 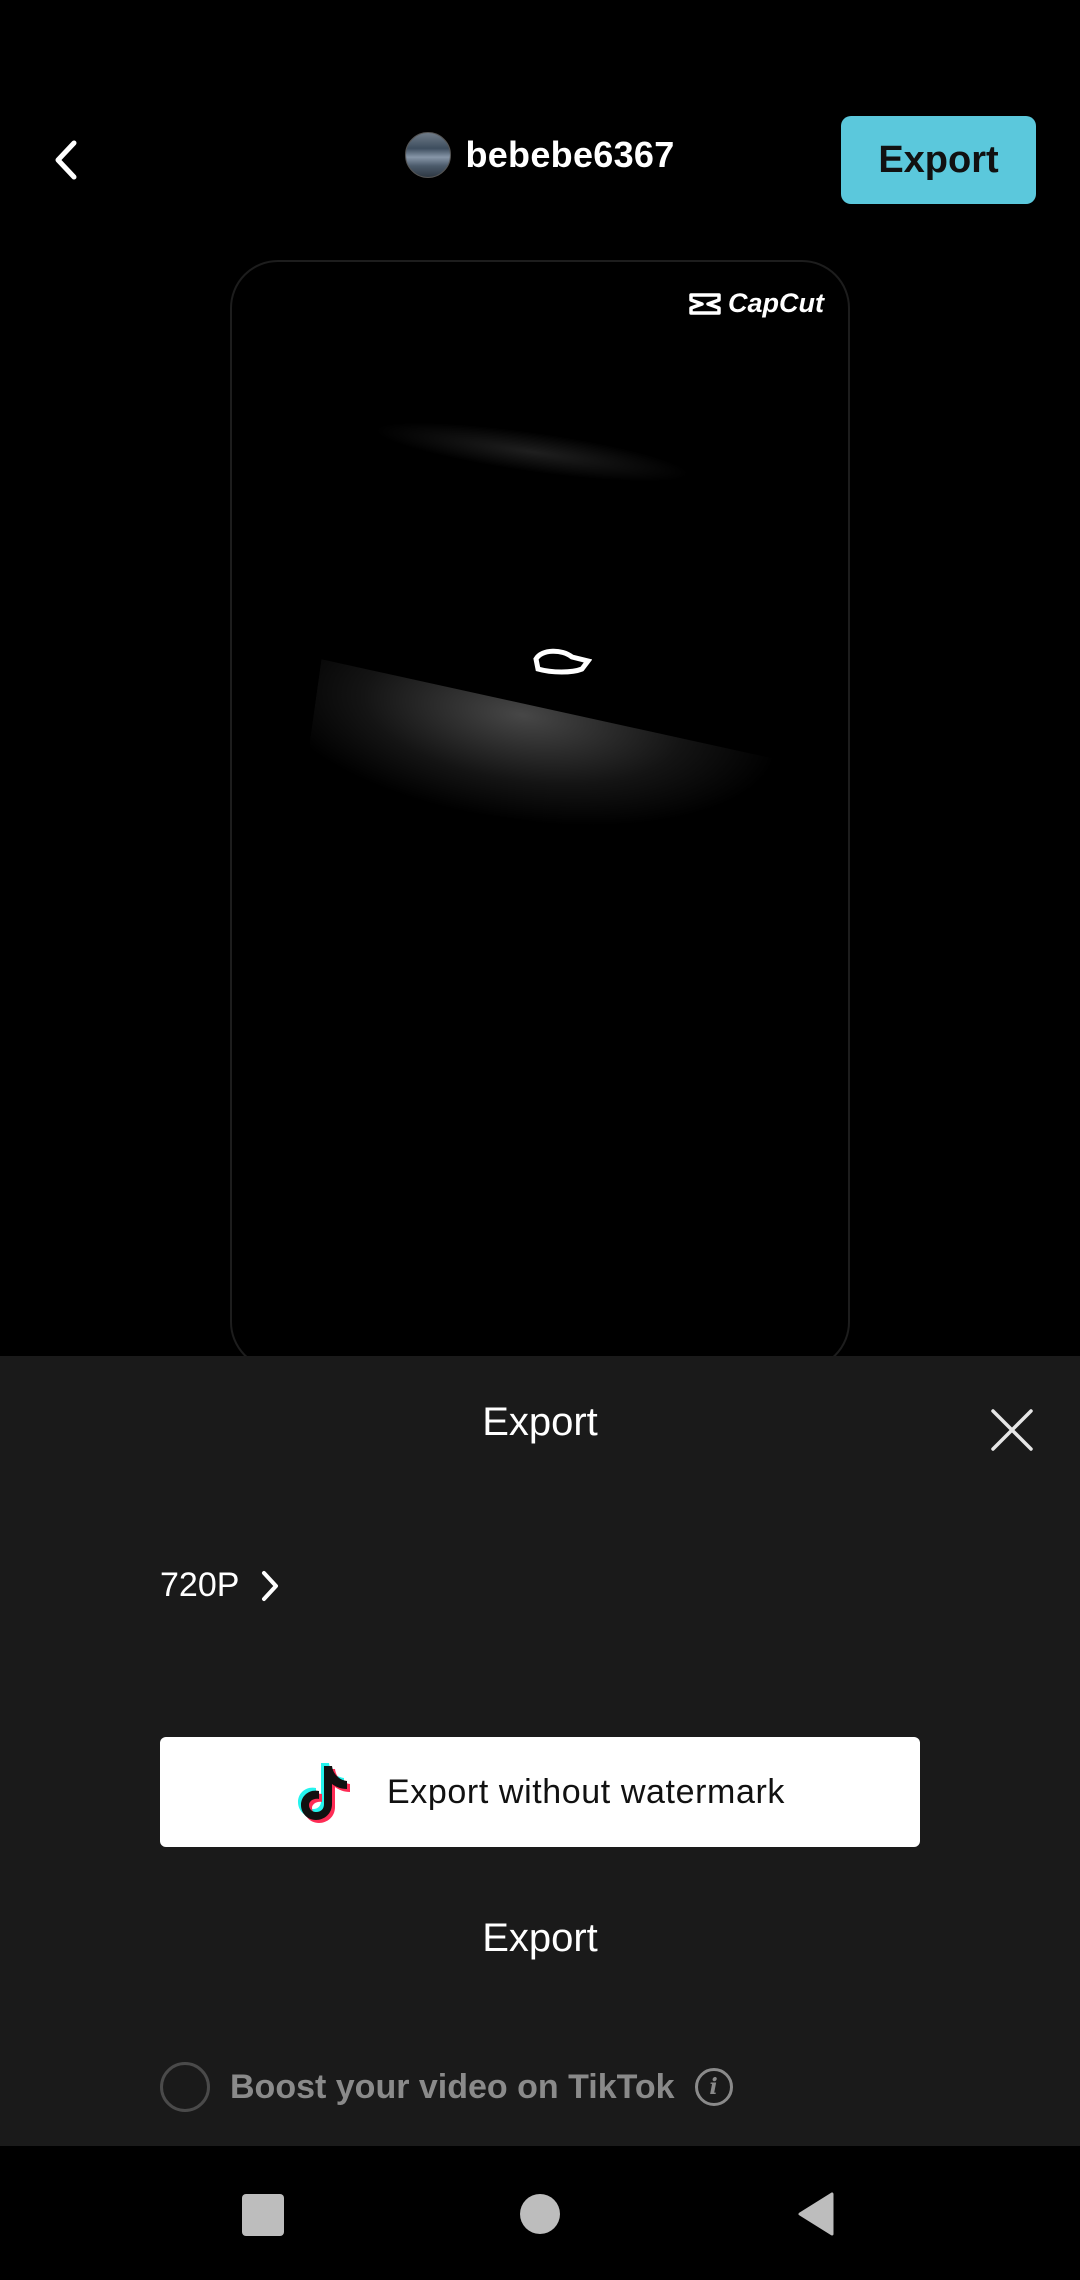 I want to click on capcut-watermark: CapCut, so click(x=756, y=303).